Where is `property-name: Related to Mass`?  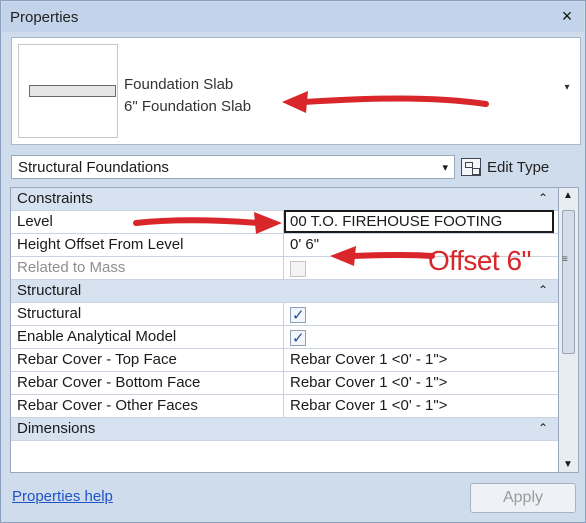
property-name: Related to Mass is located at coordinates (147, 268).